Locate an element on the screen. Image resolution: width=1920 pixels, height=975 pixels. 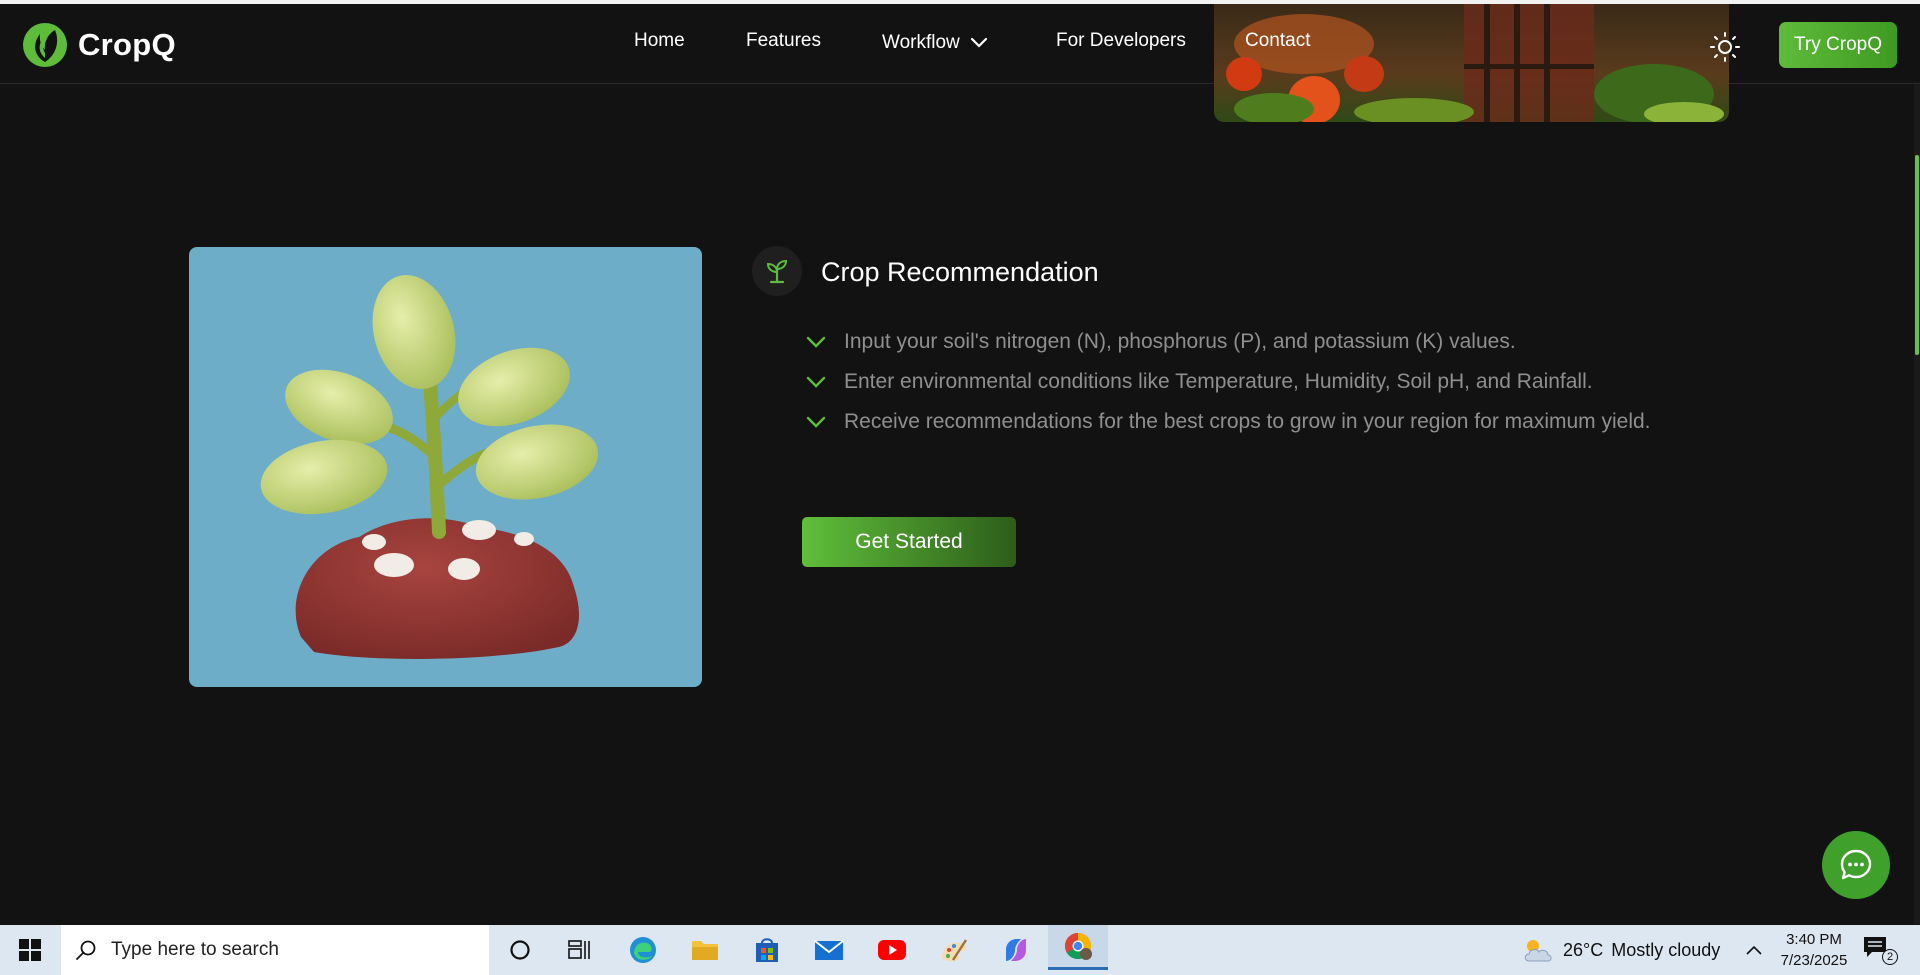
seedling-icon is located at coordinates (777, 271).